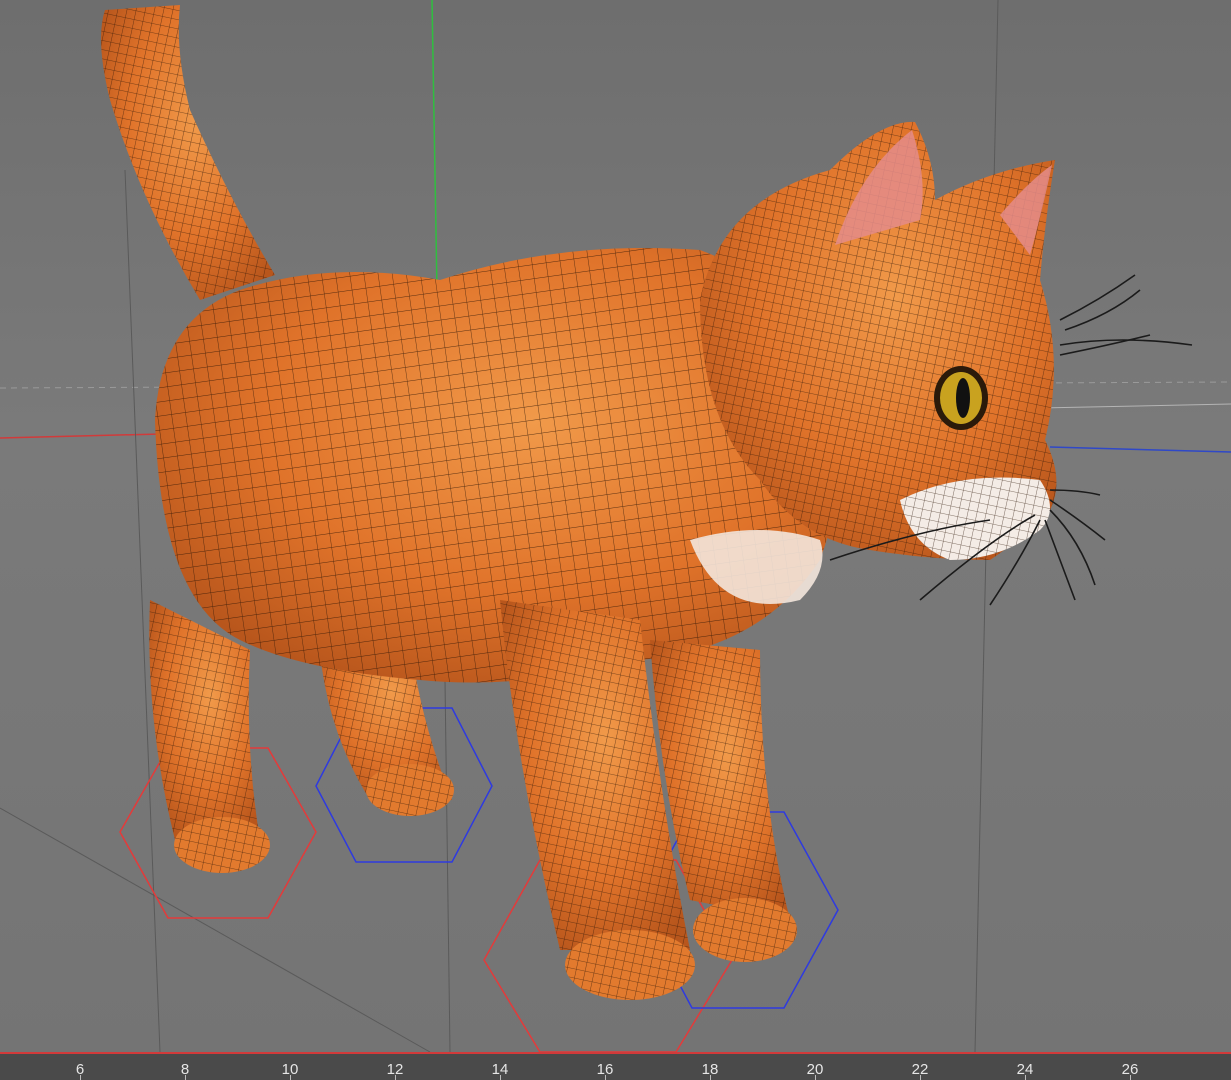  Describe the element at coordinates (434, 145) in the screenshot. I see `world-axis-y` at that location.